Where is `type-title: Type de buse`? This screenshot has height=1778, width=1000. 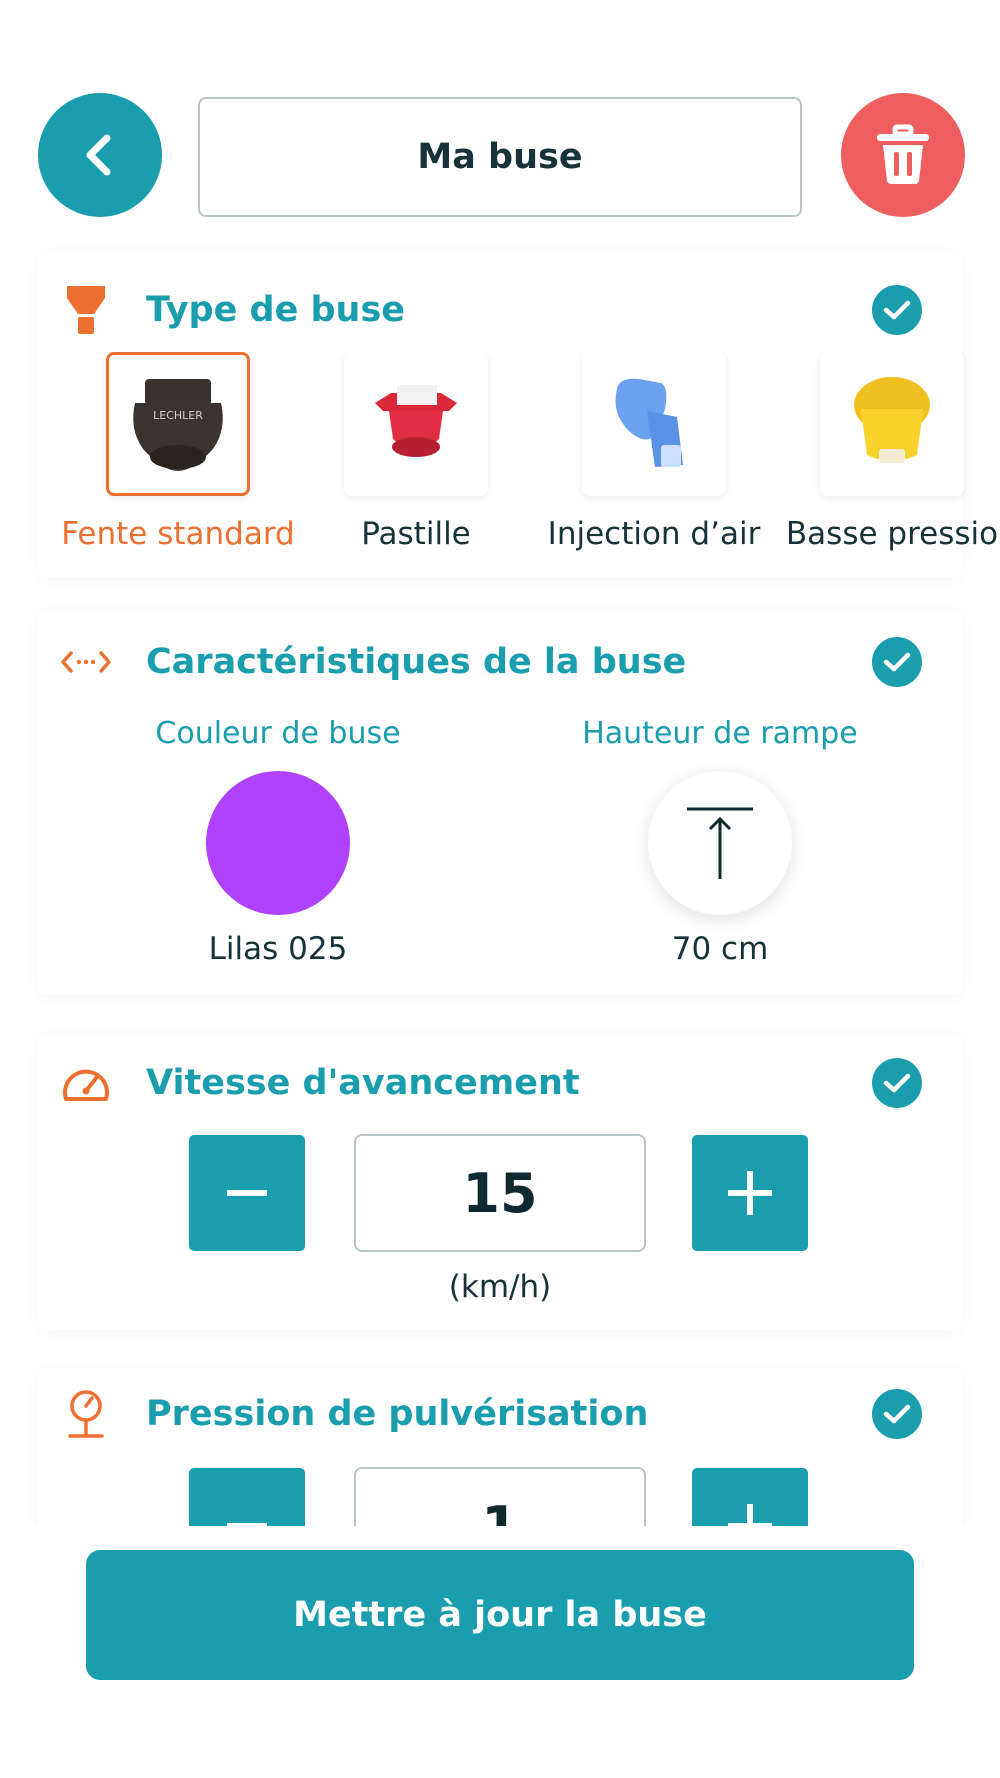 type-title: Type de buse is located at coordinates (276, 310).